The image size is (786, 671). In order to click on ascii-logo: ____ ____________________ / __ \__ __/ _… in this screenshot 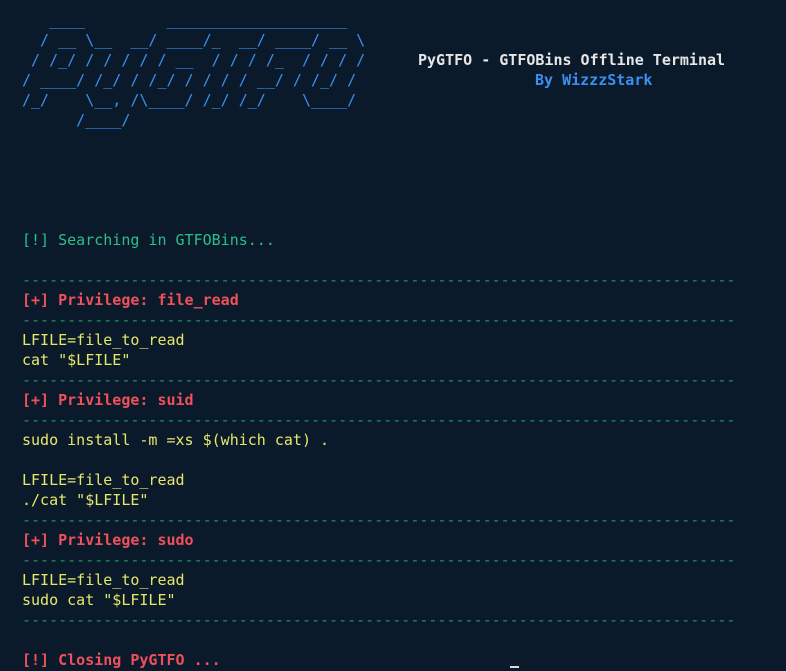, I will do `click(194, 70)`.